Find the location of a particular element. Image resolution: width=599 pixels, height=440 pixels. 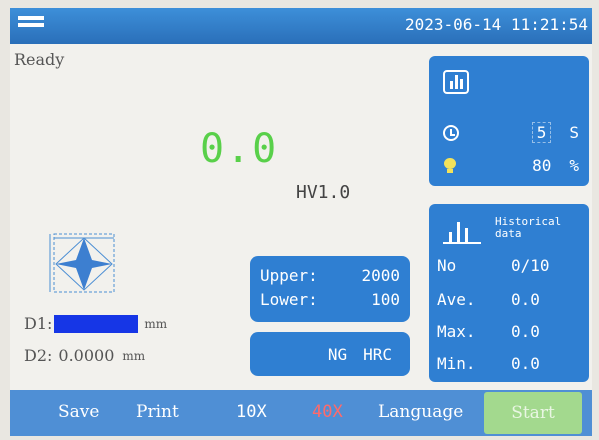

upper-value: 2000 is located at coordinates (380, 275).